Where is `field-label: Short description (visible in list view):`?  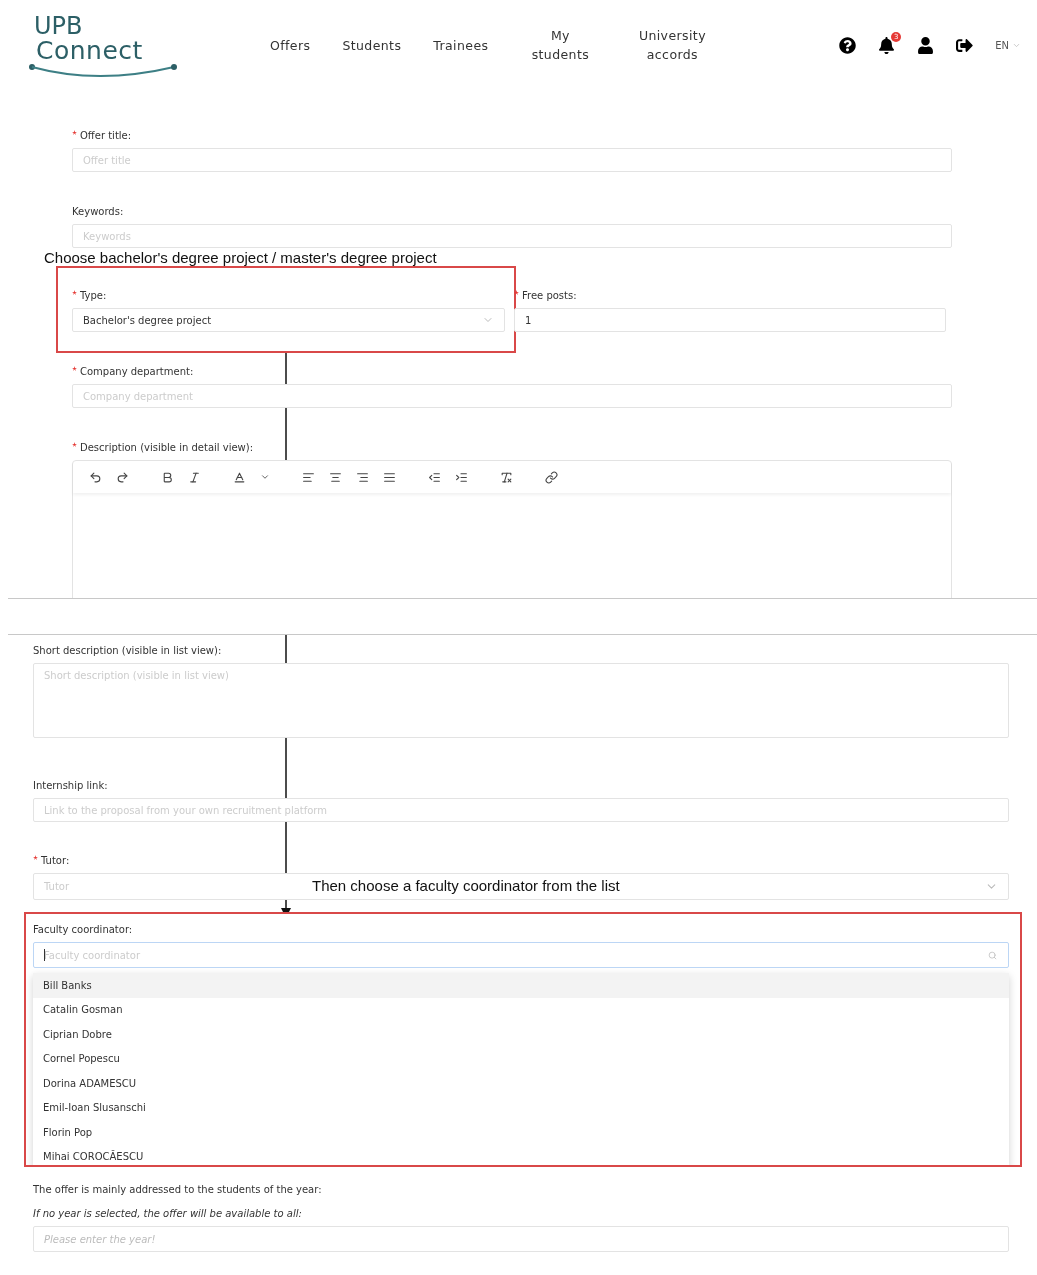 field-label: Short description (visible in list view): is located at coordinates (127, 651).